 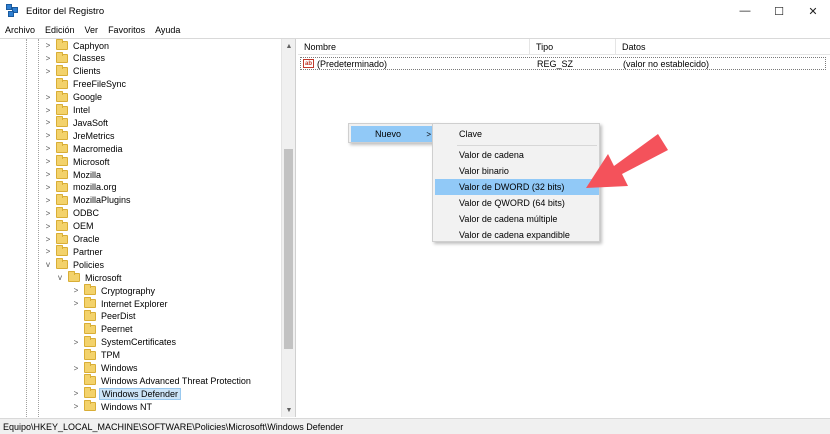 I want to click on tree-item: Windows Advanced Threat Protection, so click(x=162, y=380).